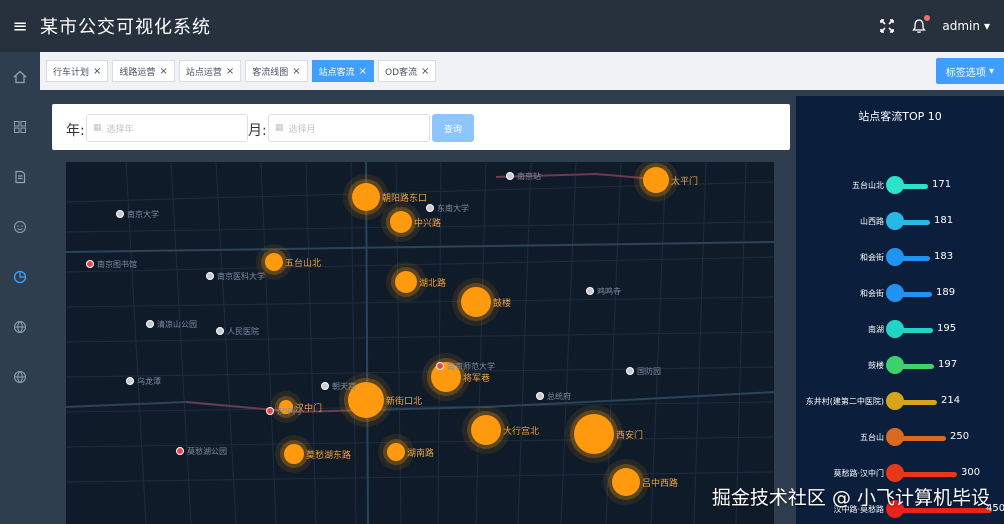 The height and width of the screenshot is (524, 1004). I want to click on top10-title: 站点客流TOP 10, so click(900, 116).